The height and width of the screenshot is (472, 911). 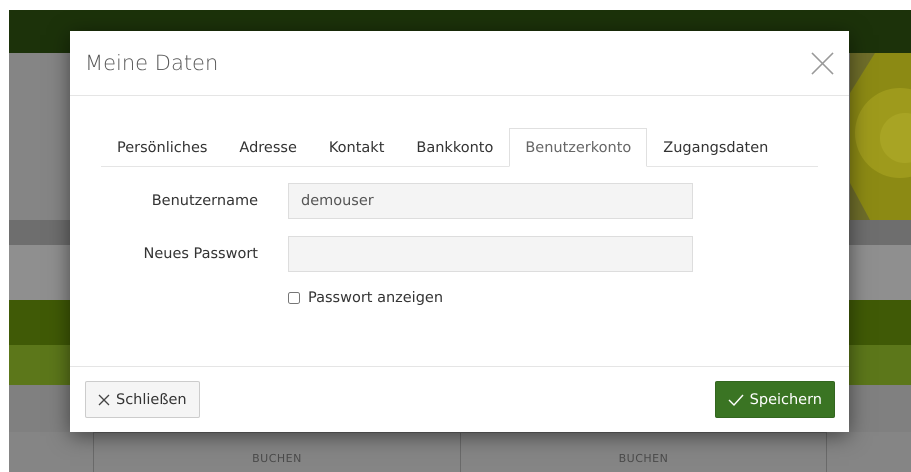 What do you see at coordinates (774, 399) in the screenshot?
I see `save-button: Speichern` at bounding box center [774, 399].